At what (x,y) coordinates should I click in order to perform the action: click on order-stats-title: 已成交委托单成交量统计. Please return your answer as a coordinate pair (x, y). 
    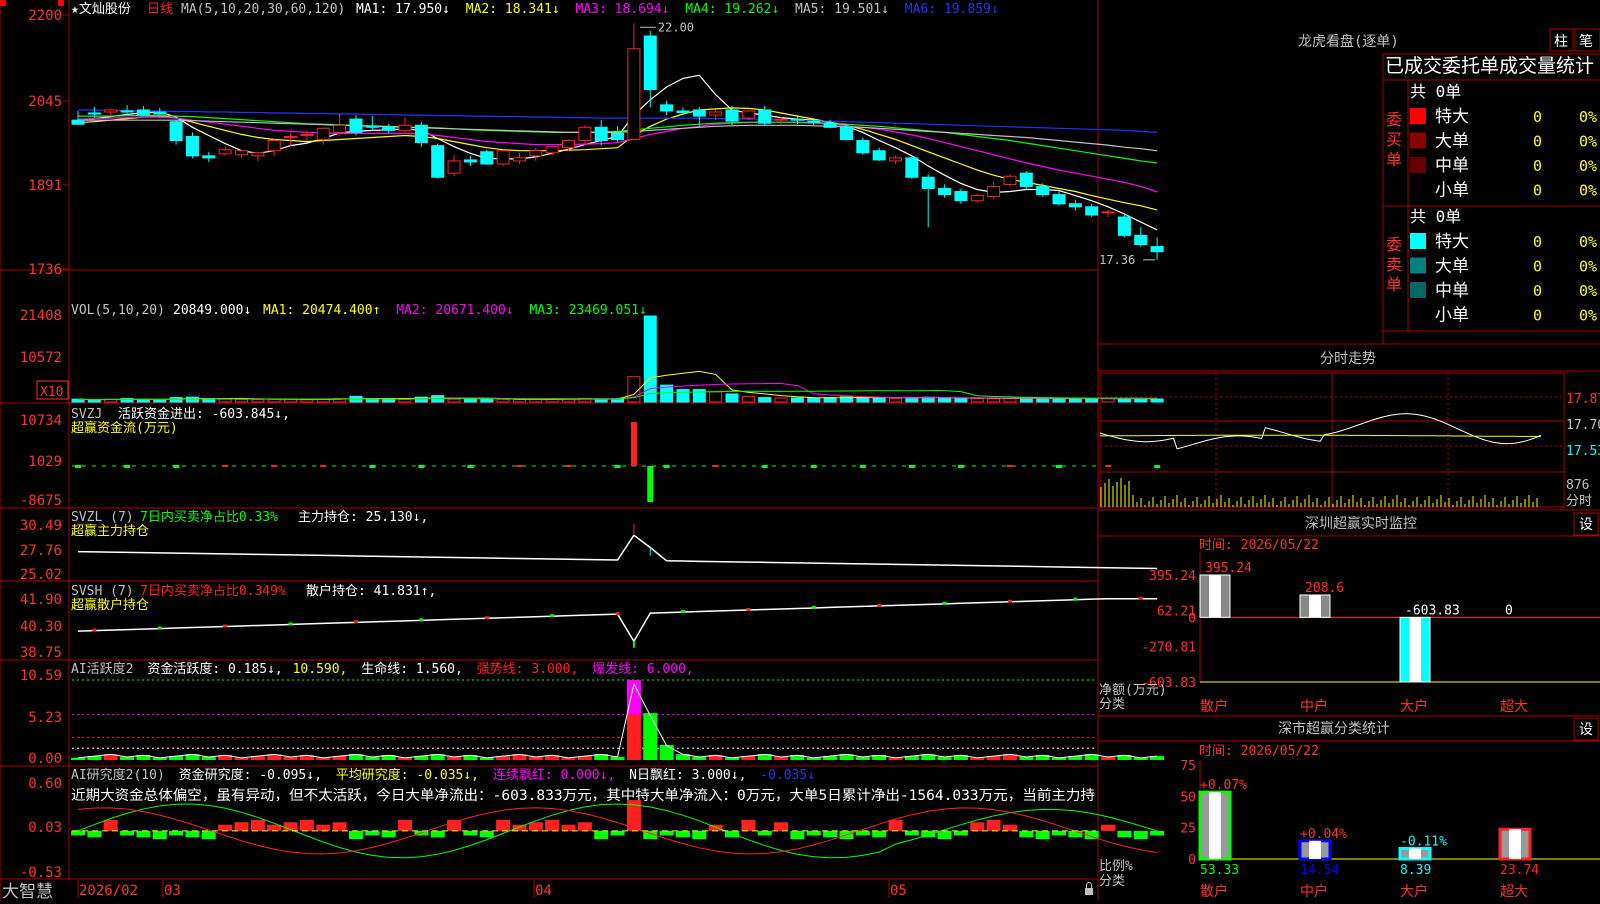
    Looking at the image, I should click on (1489, 66).